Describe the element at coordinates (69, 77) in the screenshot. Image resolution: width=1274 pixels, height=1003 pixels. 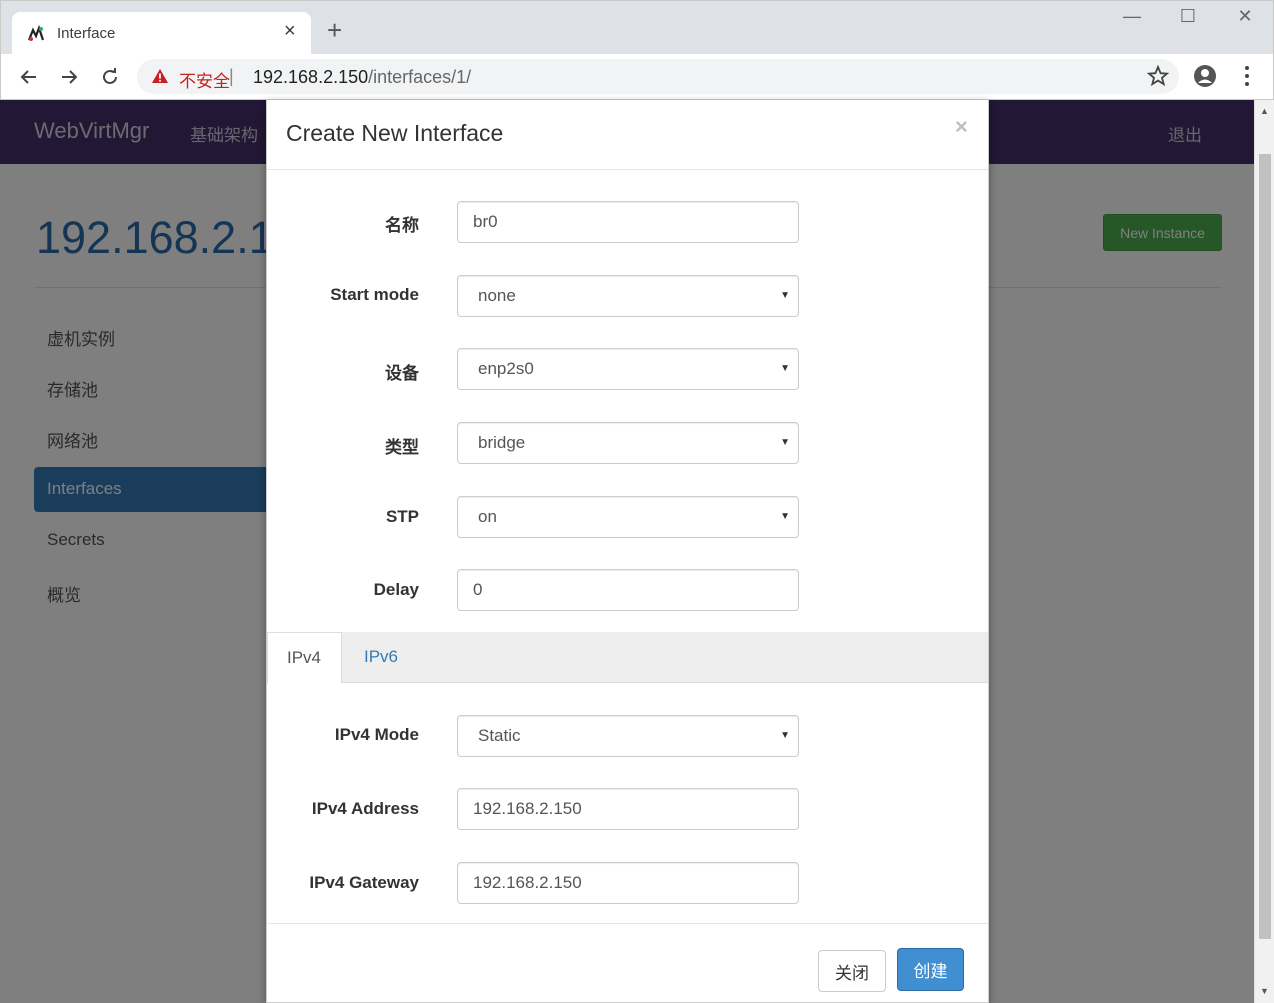
I see `forward-icon` at that location.